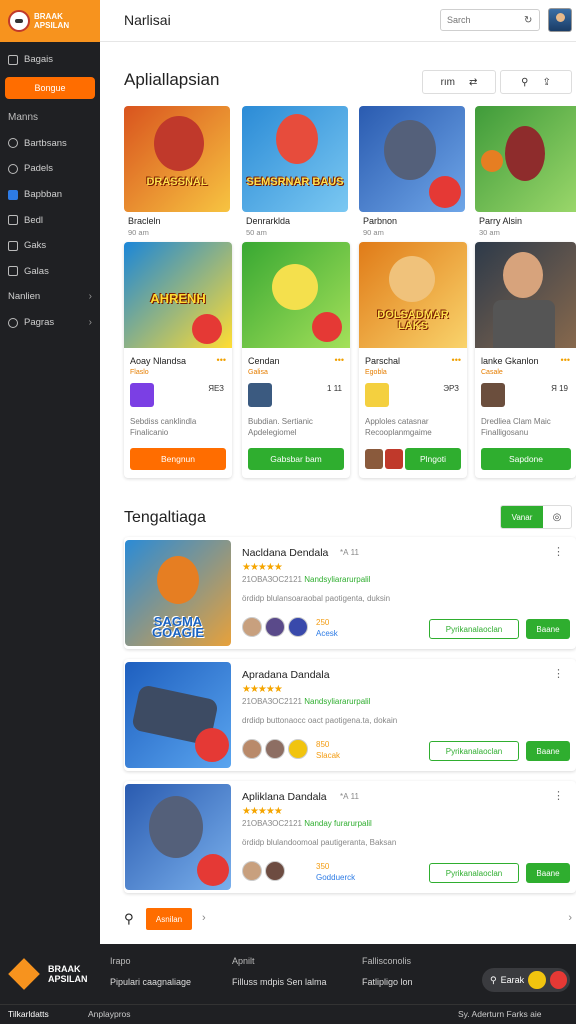 The image size is (576, 1024). I want to click on sidebar-item-pagras: Pagras ›, so click(50, 323).